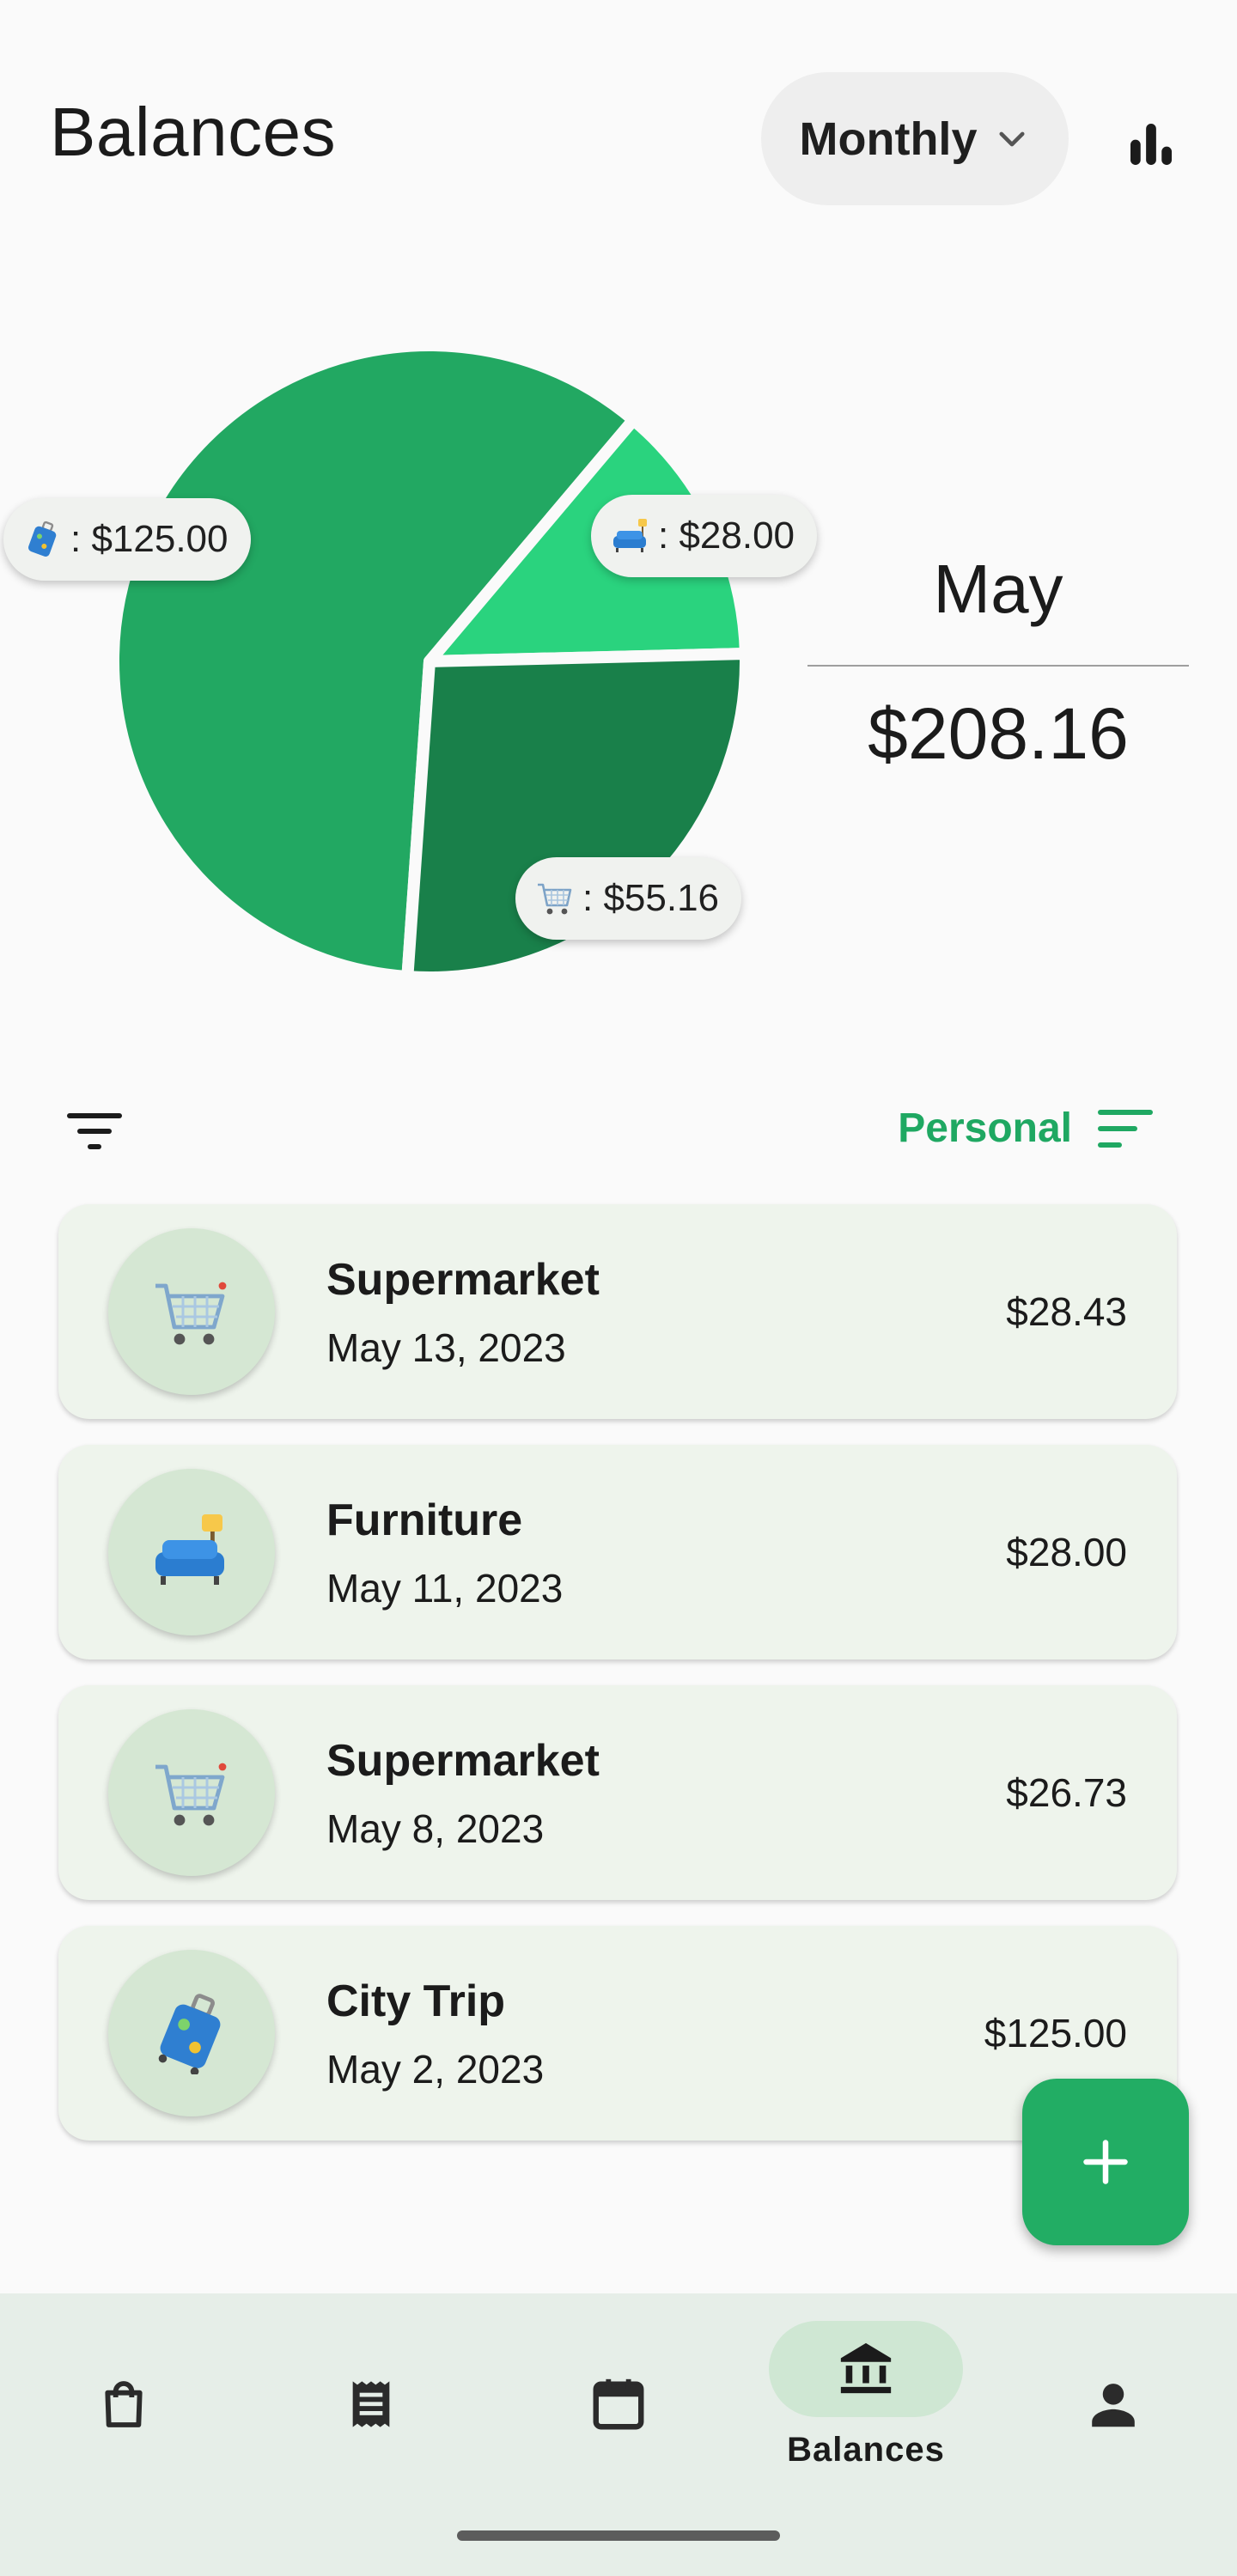 The width and height of the screenshot is (1237, 2576). I want to click on pie-label-furniture: : $28.00, so click(704, 536).